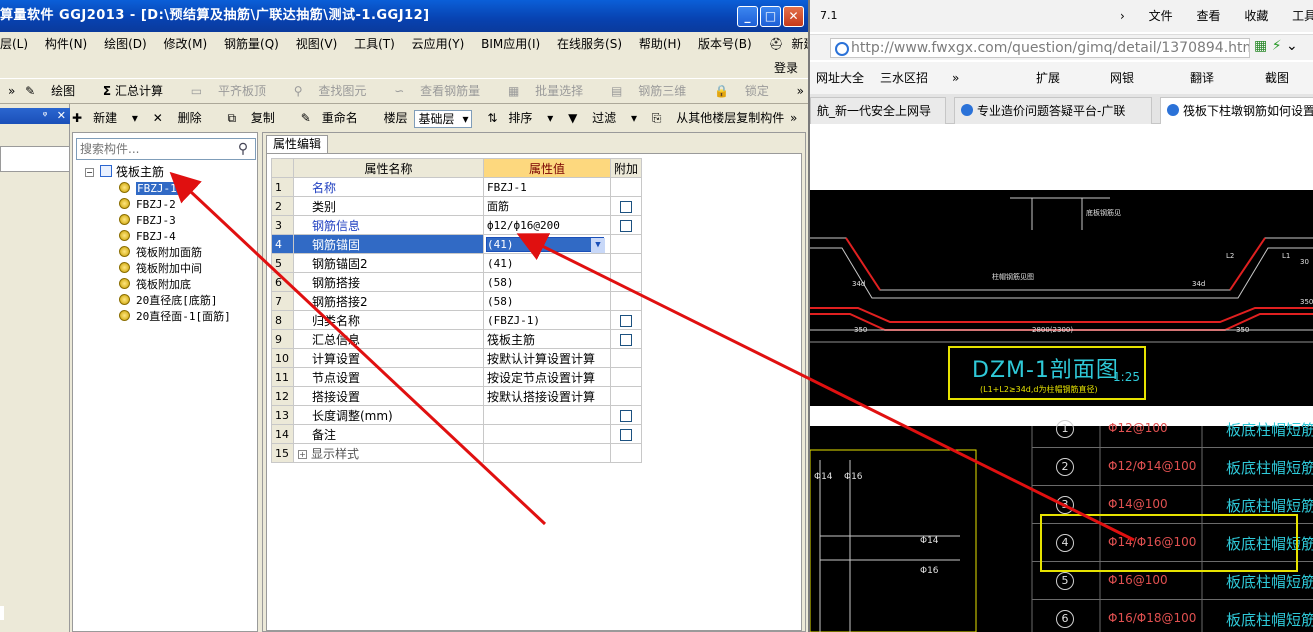  Describe the element at coordinates (786, 67) in the screenshot. I see `login-link: 登录` at that location.